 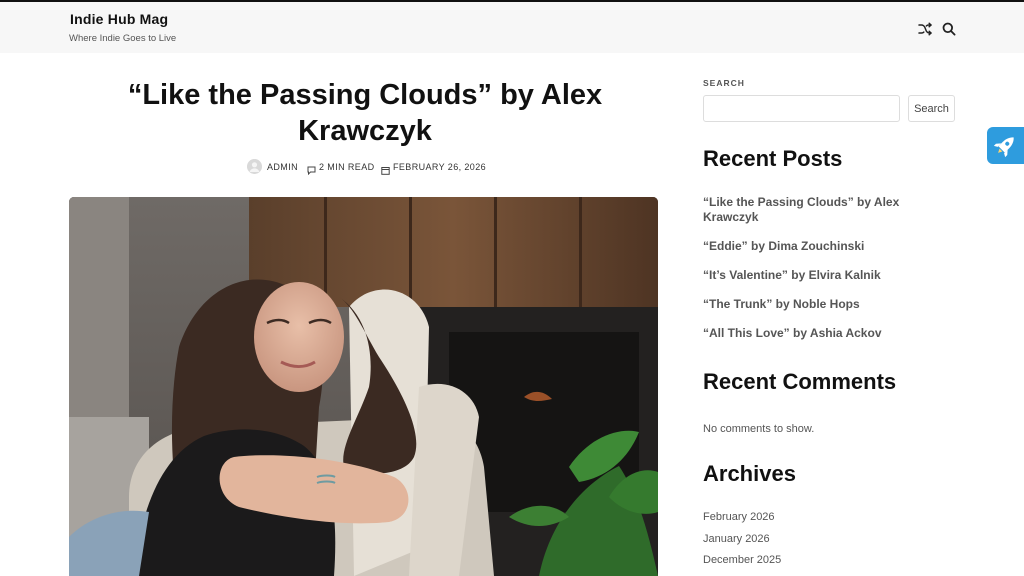 I want to click on recent-comments-heading: Recent Comments, so click(x=800, y=381).